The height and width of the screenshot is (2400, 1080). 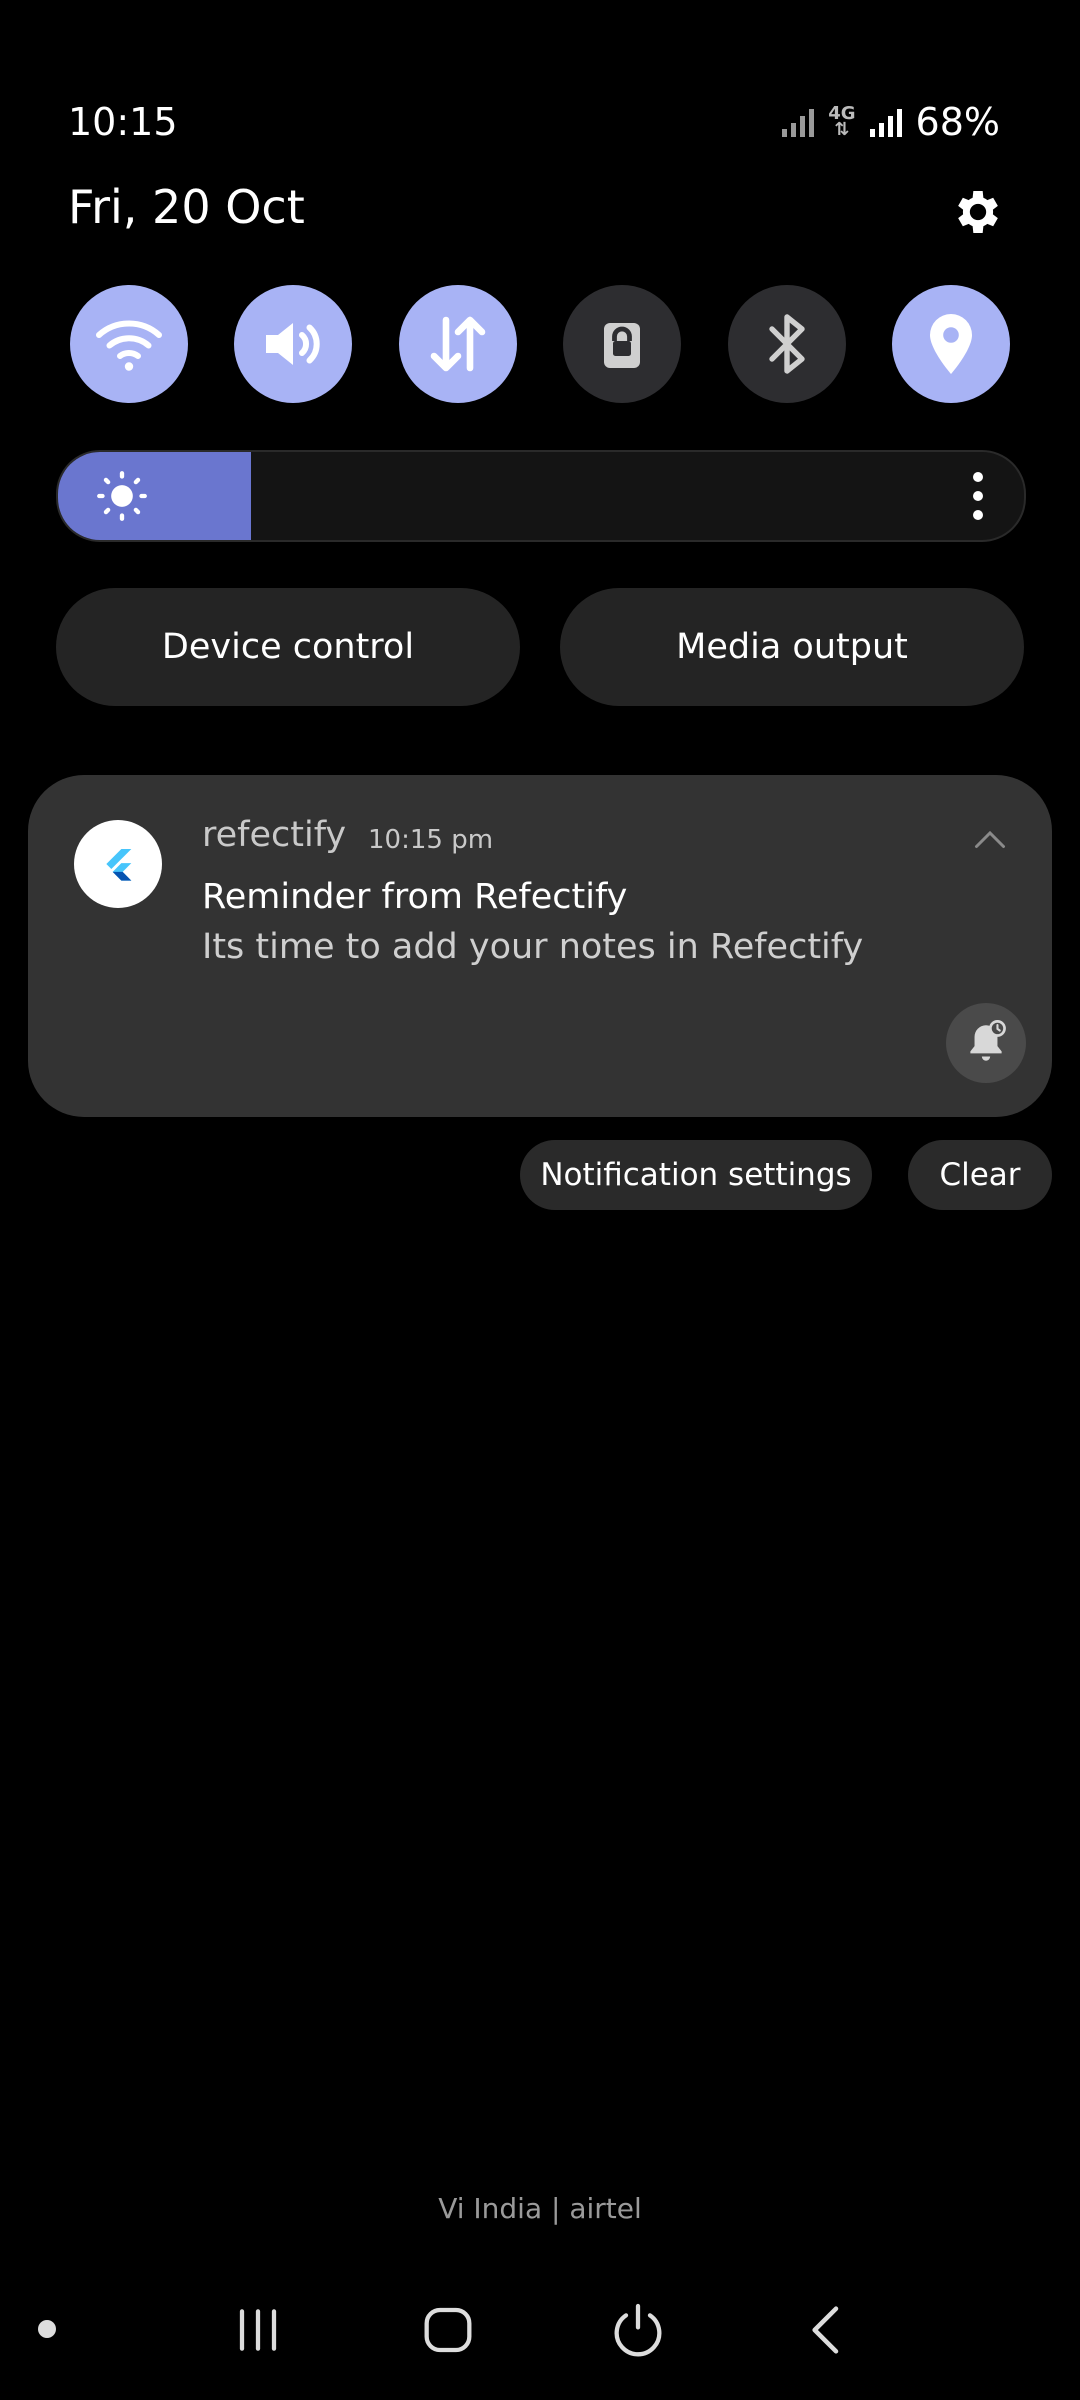 What do you see at coordinates (980, 1175) in the screenshot?
I see `clear-button: Clear` at bounding box center [980, 1175].